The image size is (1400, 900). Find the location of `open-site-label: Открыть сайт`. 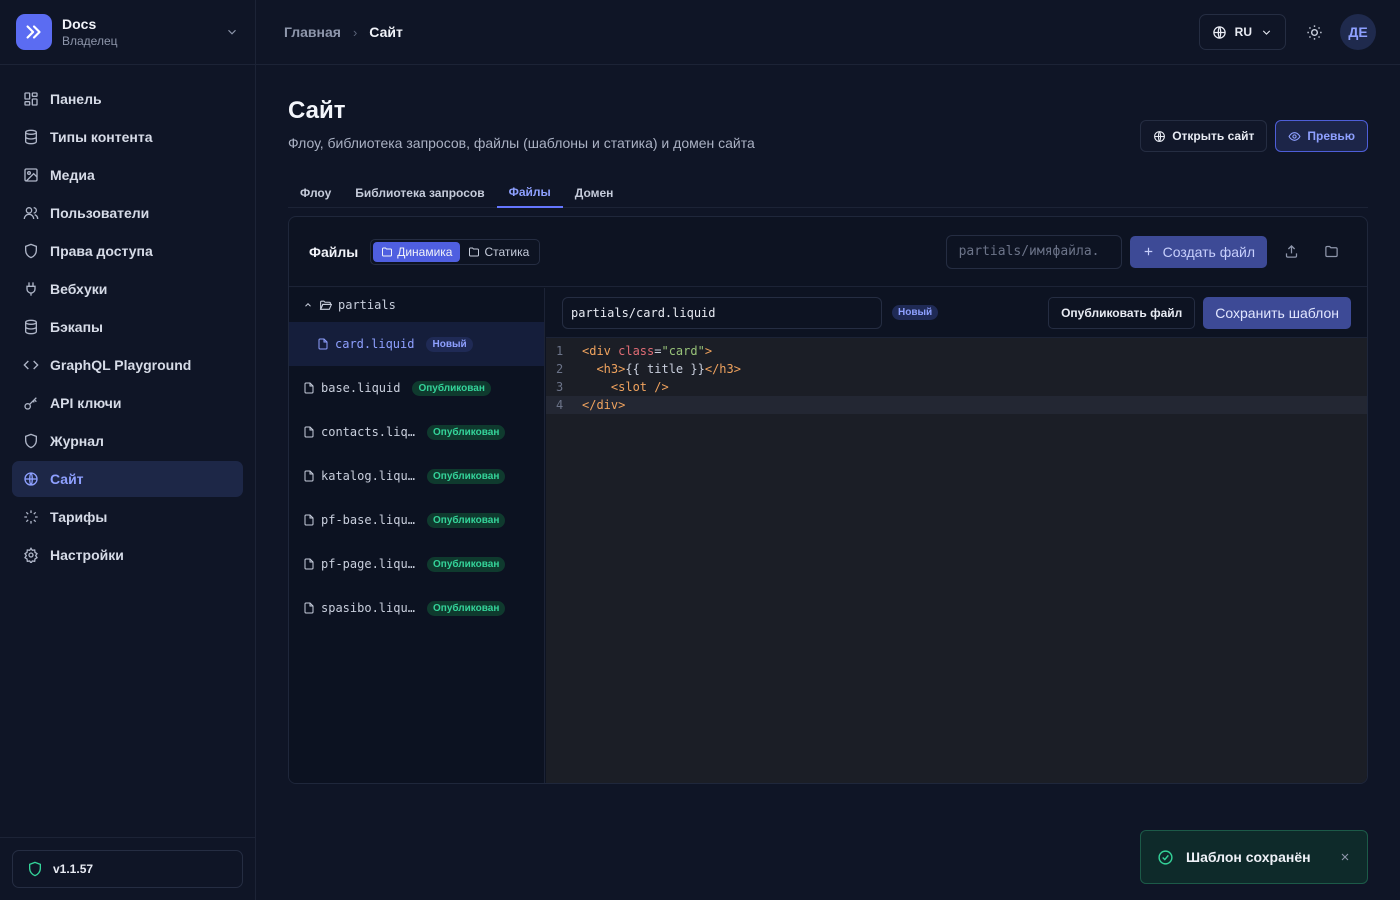

open-site-label: Открыть сайт is located at coordinates (1213, 136).